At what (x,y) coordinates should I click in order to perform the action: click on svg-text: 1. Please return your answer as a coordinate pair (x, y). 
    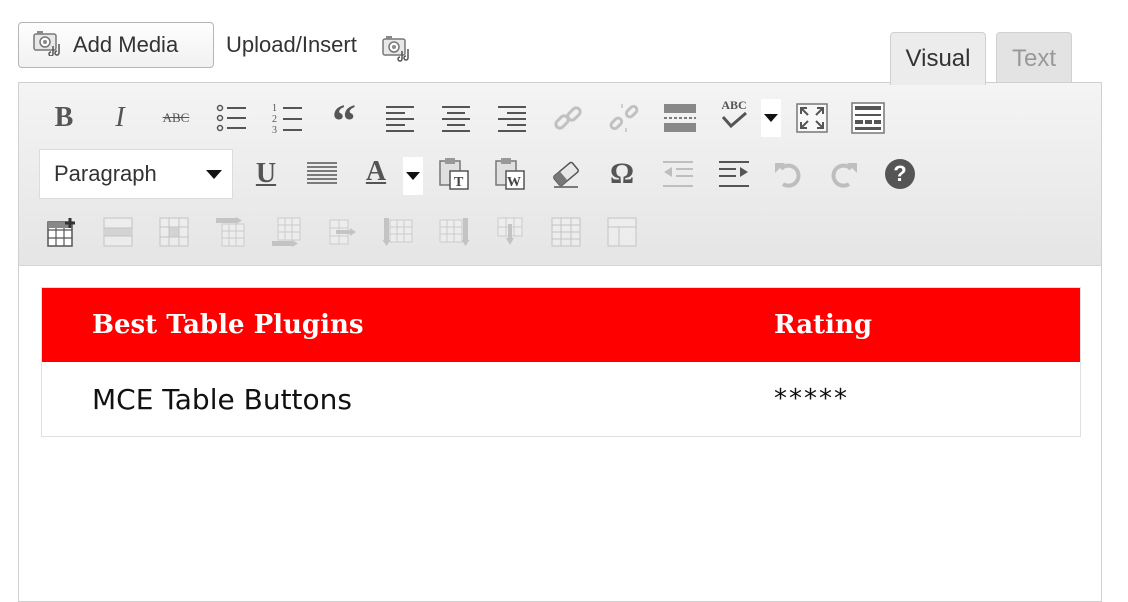
    Looking at the image, I should click on (274, 108).